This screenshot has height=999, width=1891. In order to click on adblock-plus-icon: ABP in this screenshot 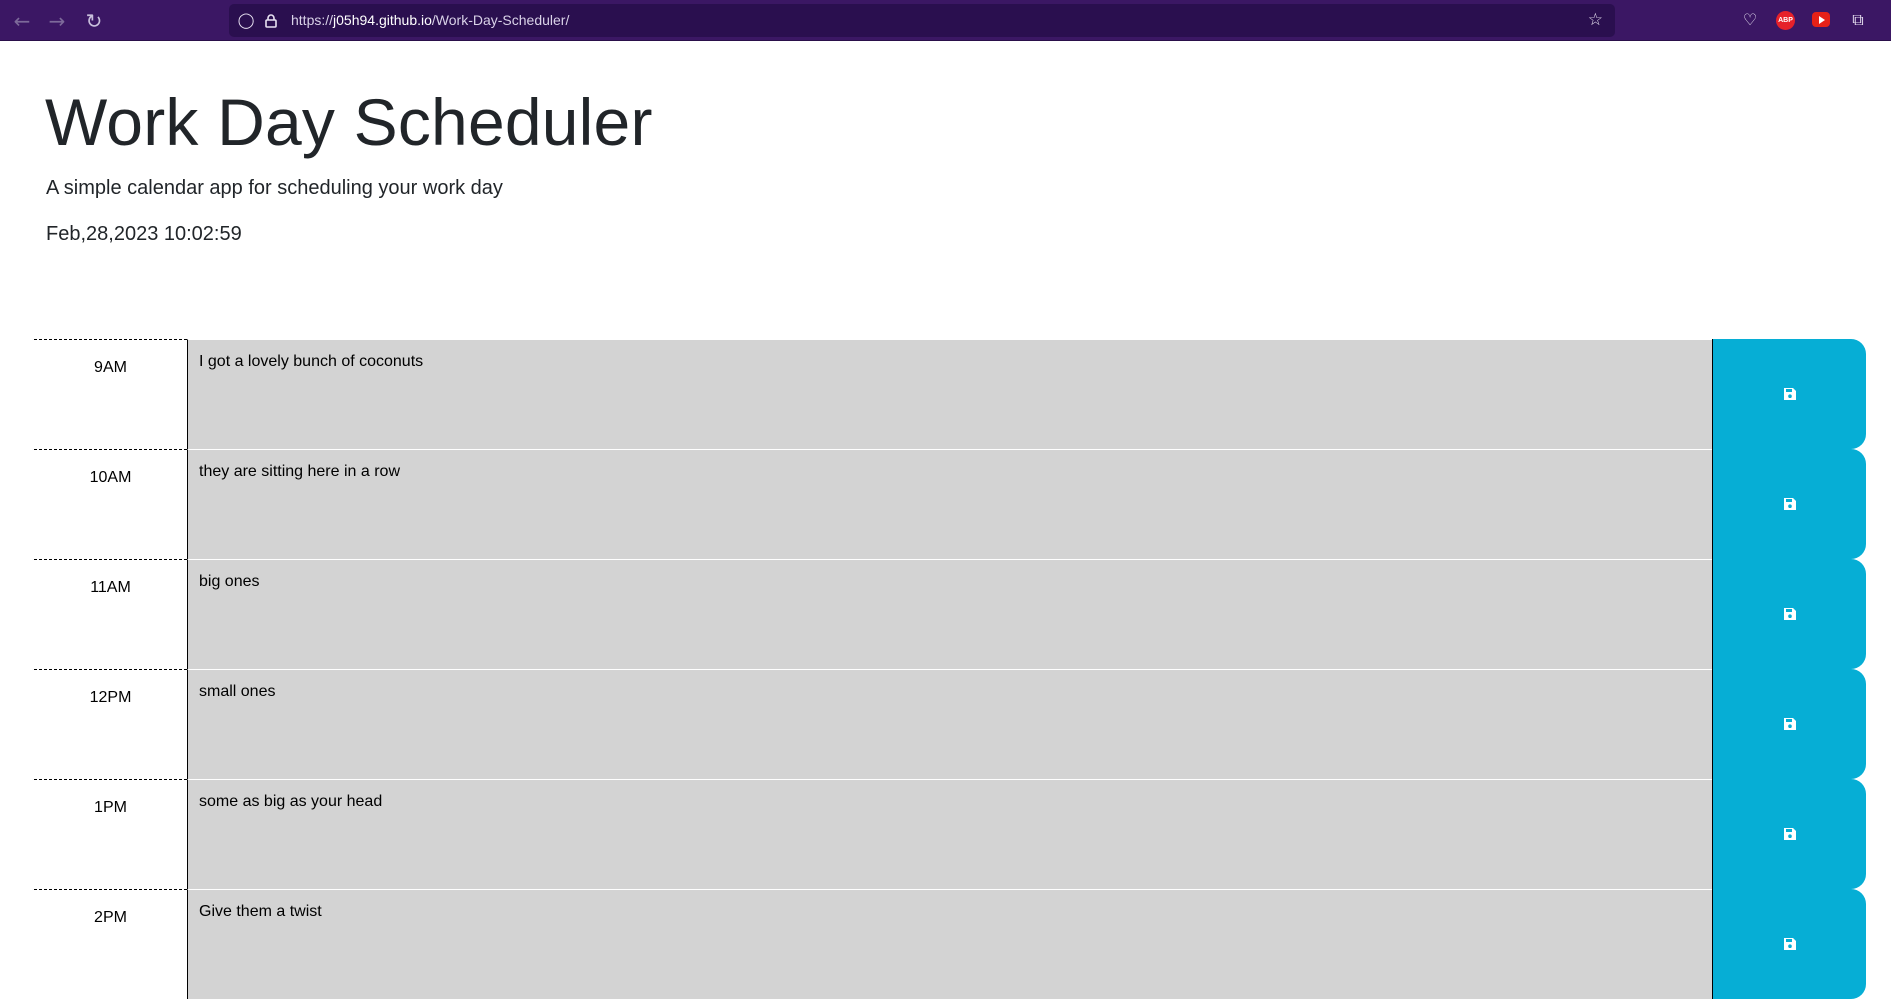, I will do `click(1785, 20)`.